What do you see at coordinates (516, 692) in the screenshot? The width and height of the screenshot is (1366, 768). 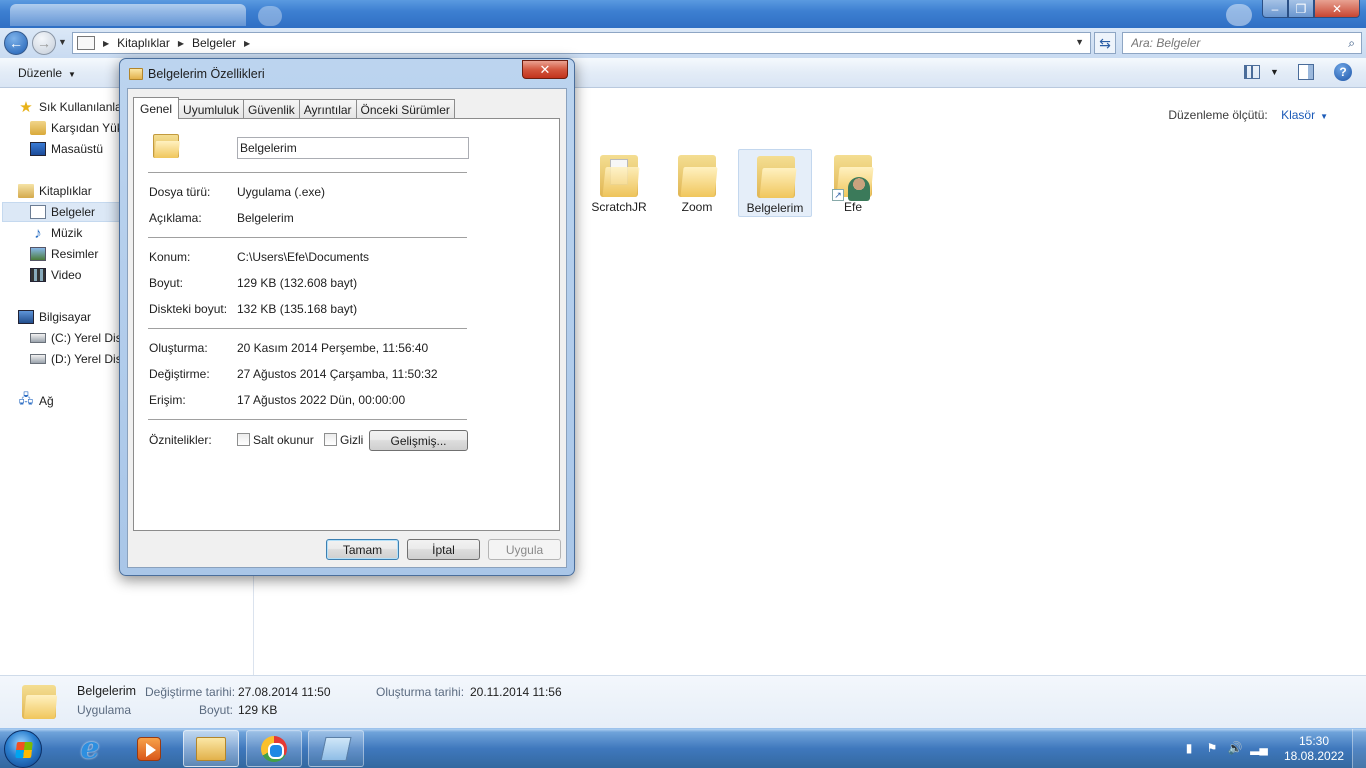 I see `details-created-value: 20.11.2014 11:56` at bounding box center [516, 692].